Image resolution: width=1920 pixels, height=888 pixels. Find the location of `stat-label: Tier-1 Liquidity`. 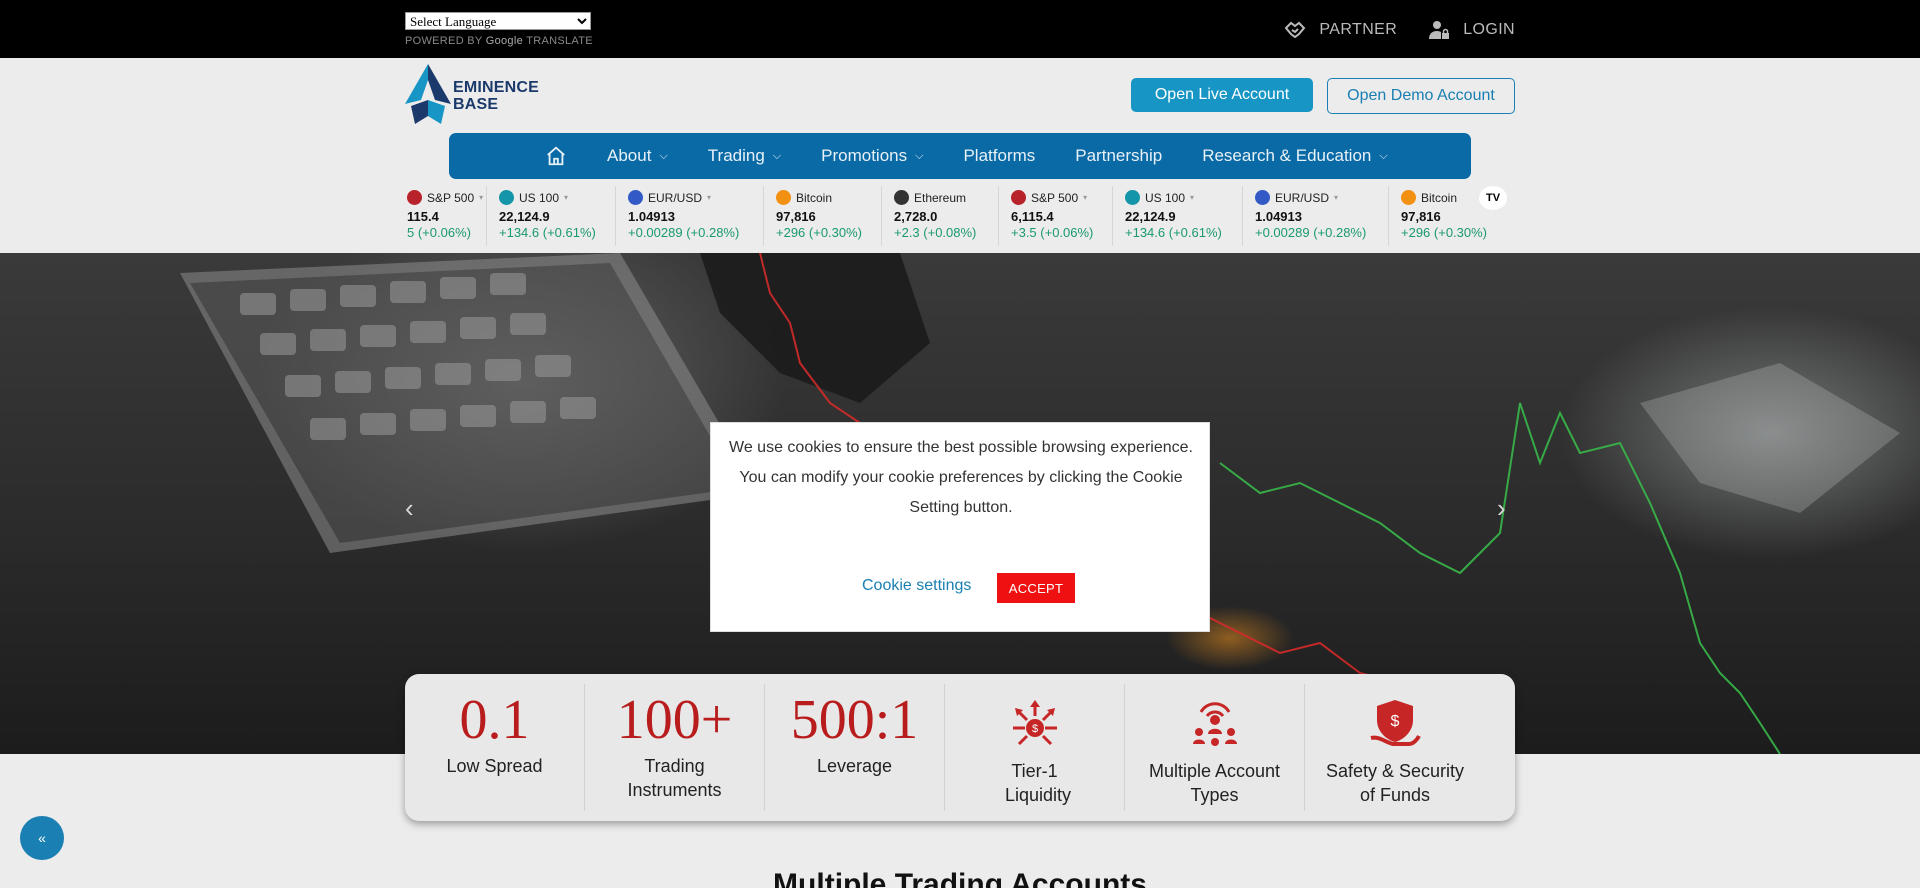

stat-label: Tier-1 Liquidity is located at coordinates (1038, 783).